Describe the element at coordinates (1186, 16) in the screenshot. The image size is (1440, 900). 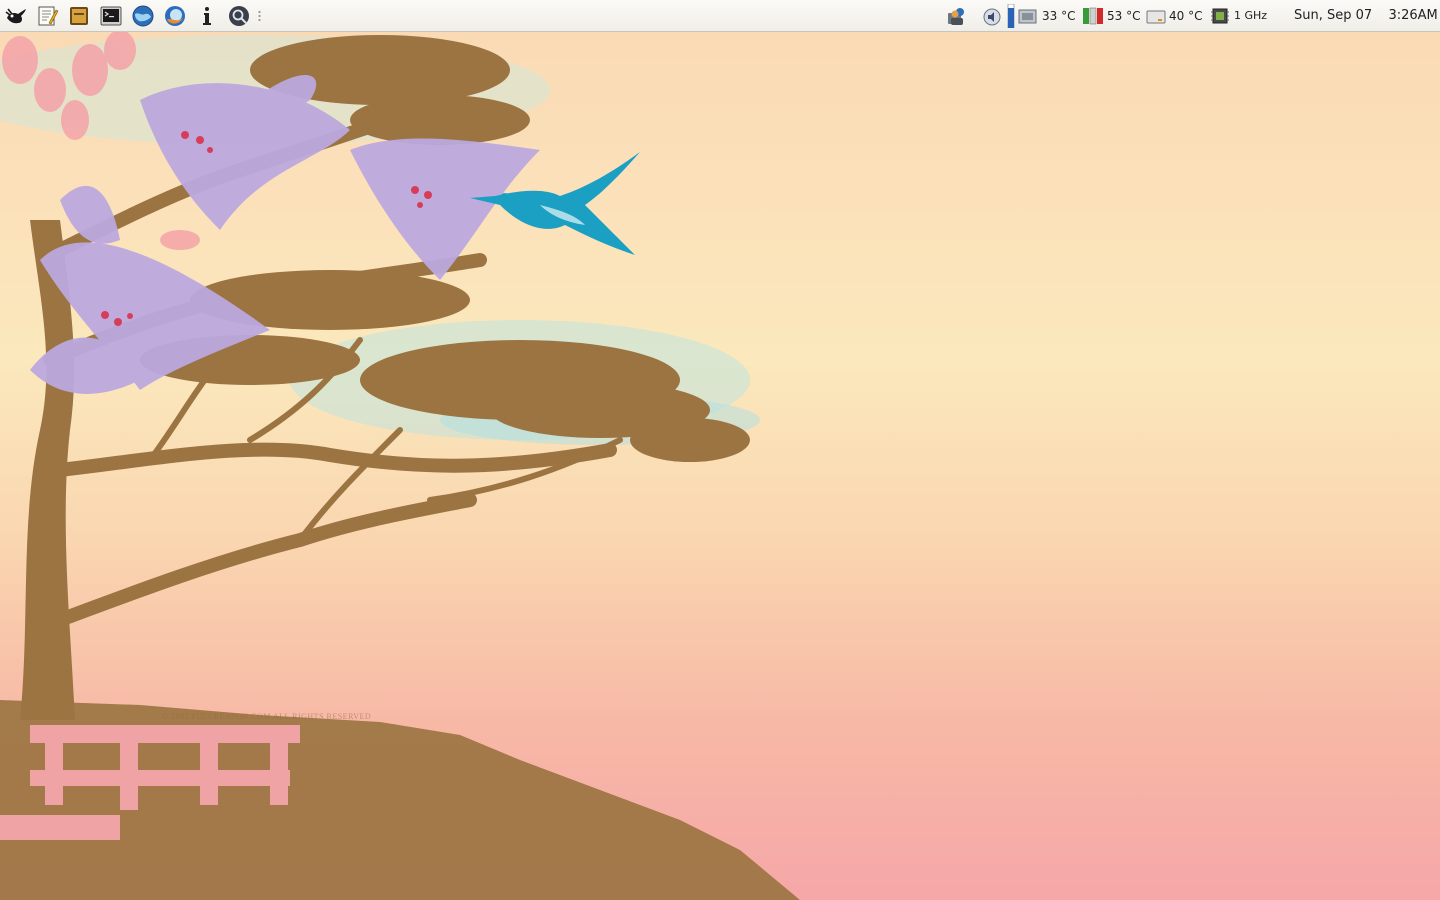
I see `disk-temp-value: 40 °C` at that location.